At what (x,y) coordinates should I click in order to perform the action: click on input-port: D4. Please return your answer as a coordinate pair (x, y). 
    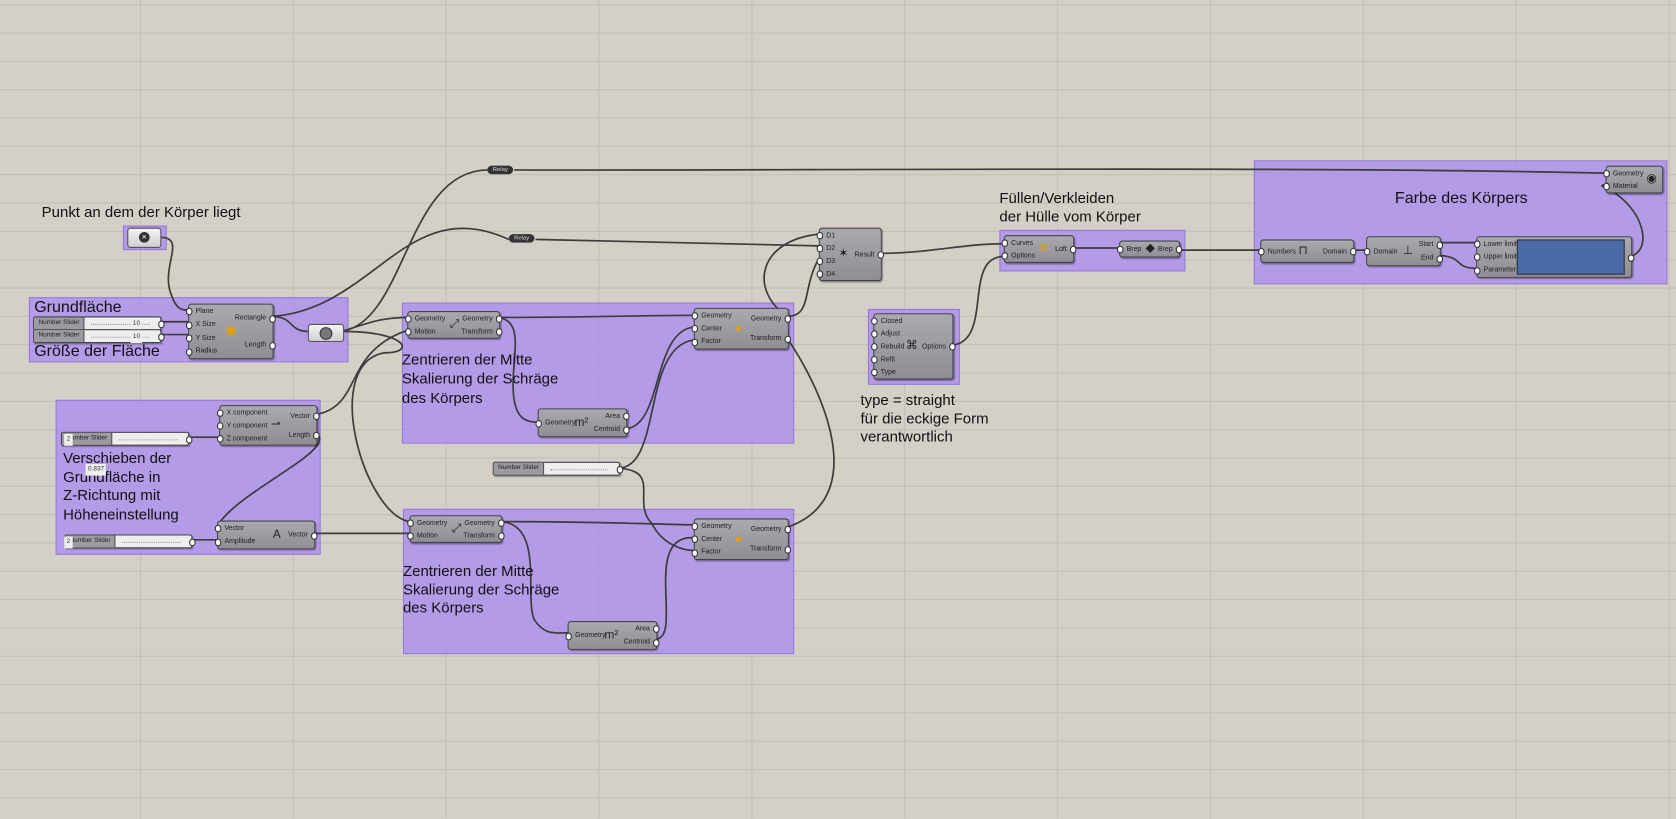
    Looking at the image, I should click on (825, 274).